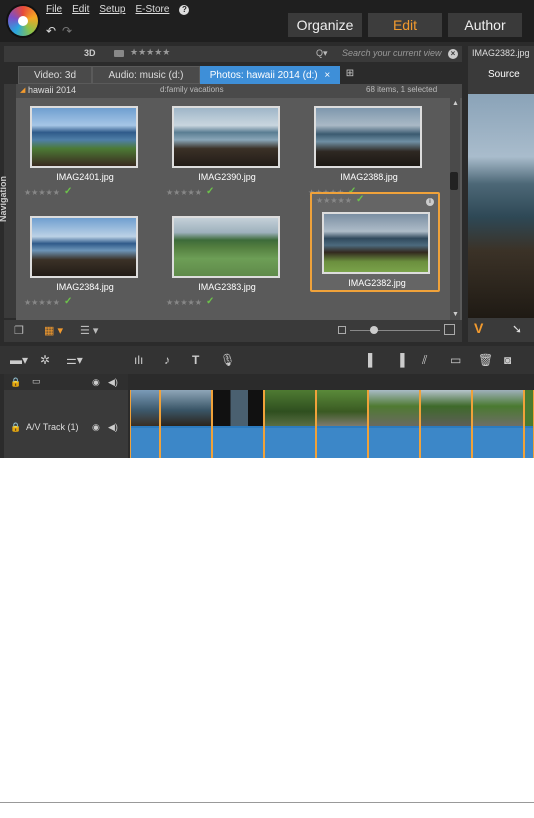 The image size is (534, 818). Describe the element at coordinates (455, 209) in the screenshot. I see `browser-scrollbar: ▲ ▼` at that location.